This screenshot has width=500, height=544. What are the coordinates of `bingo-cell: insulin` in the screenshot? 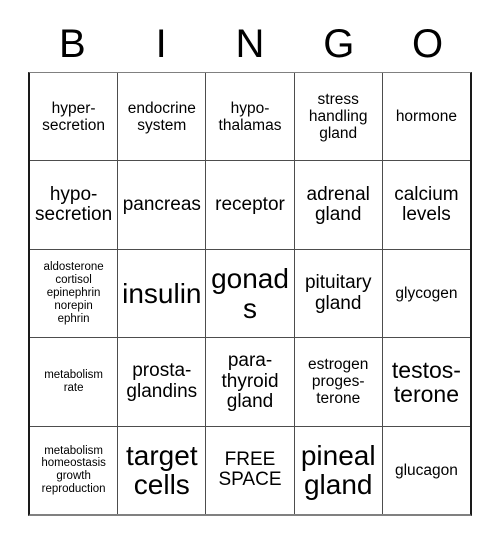 It's located at (161, 293).